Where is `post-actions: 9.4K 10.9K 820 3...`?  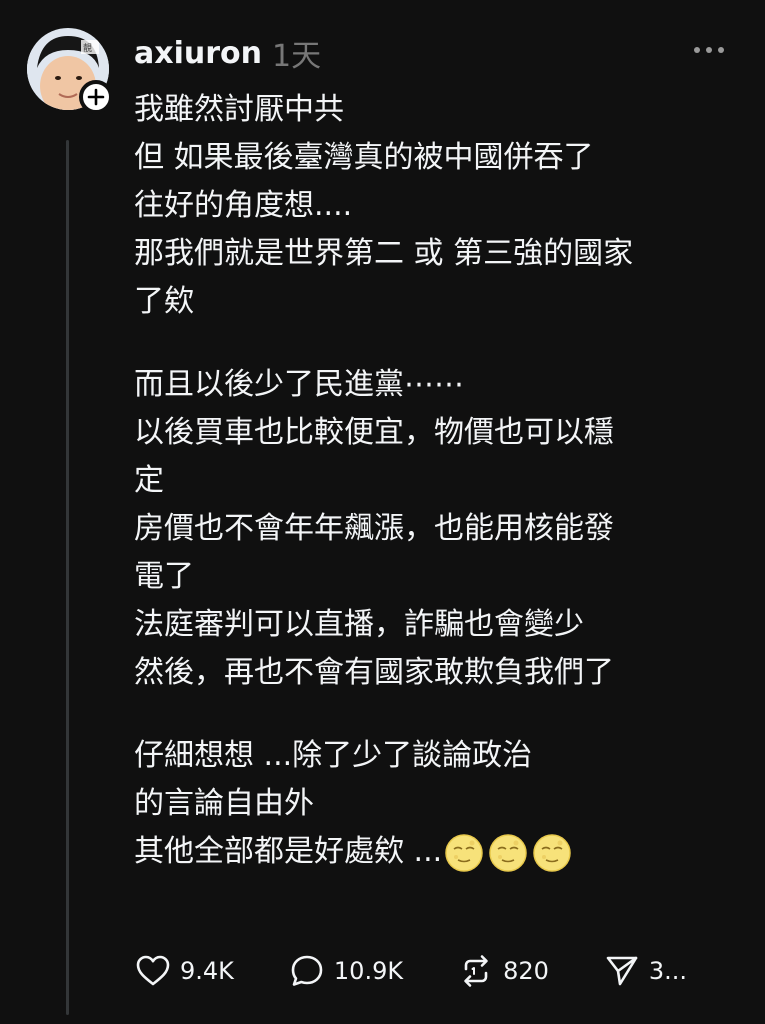
post-actions: 9.4K 10.9K 820 3... is located at coordinates (437, 971).